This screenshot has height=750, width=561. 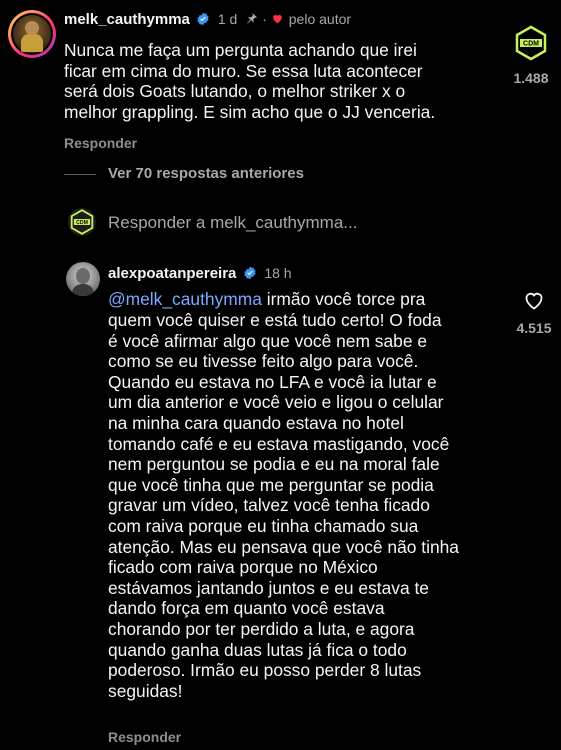 I want to click on cdm-badge-svg: CDM, so click(x=531, y=43).